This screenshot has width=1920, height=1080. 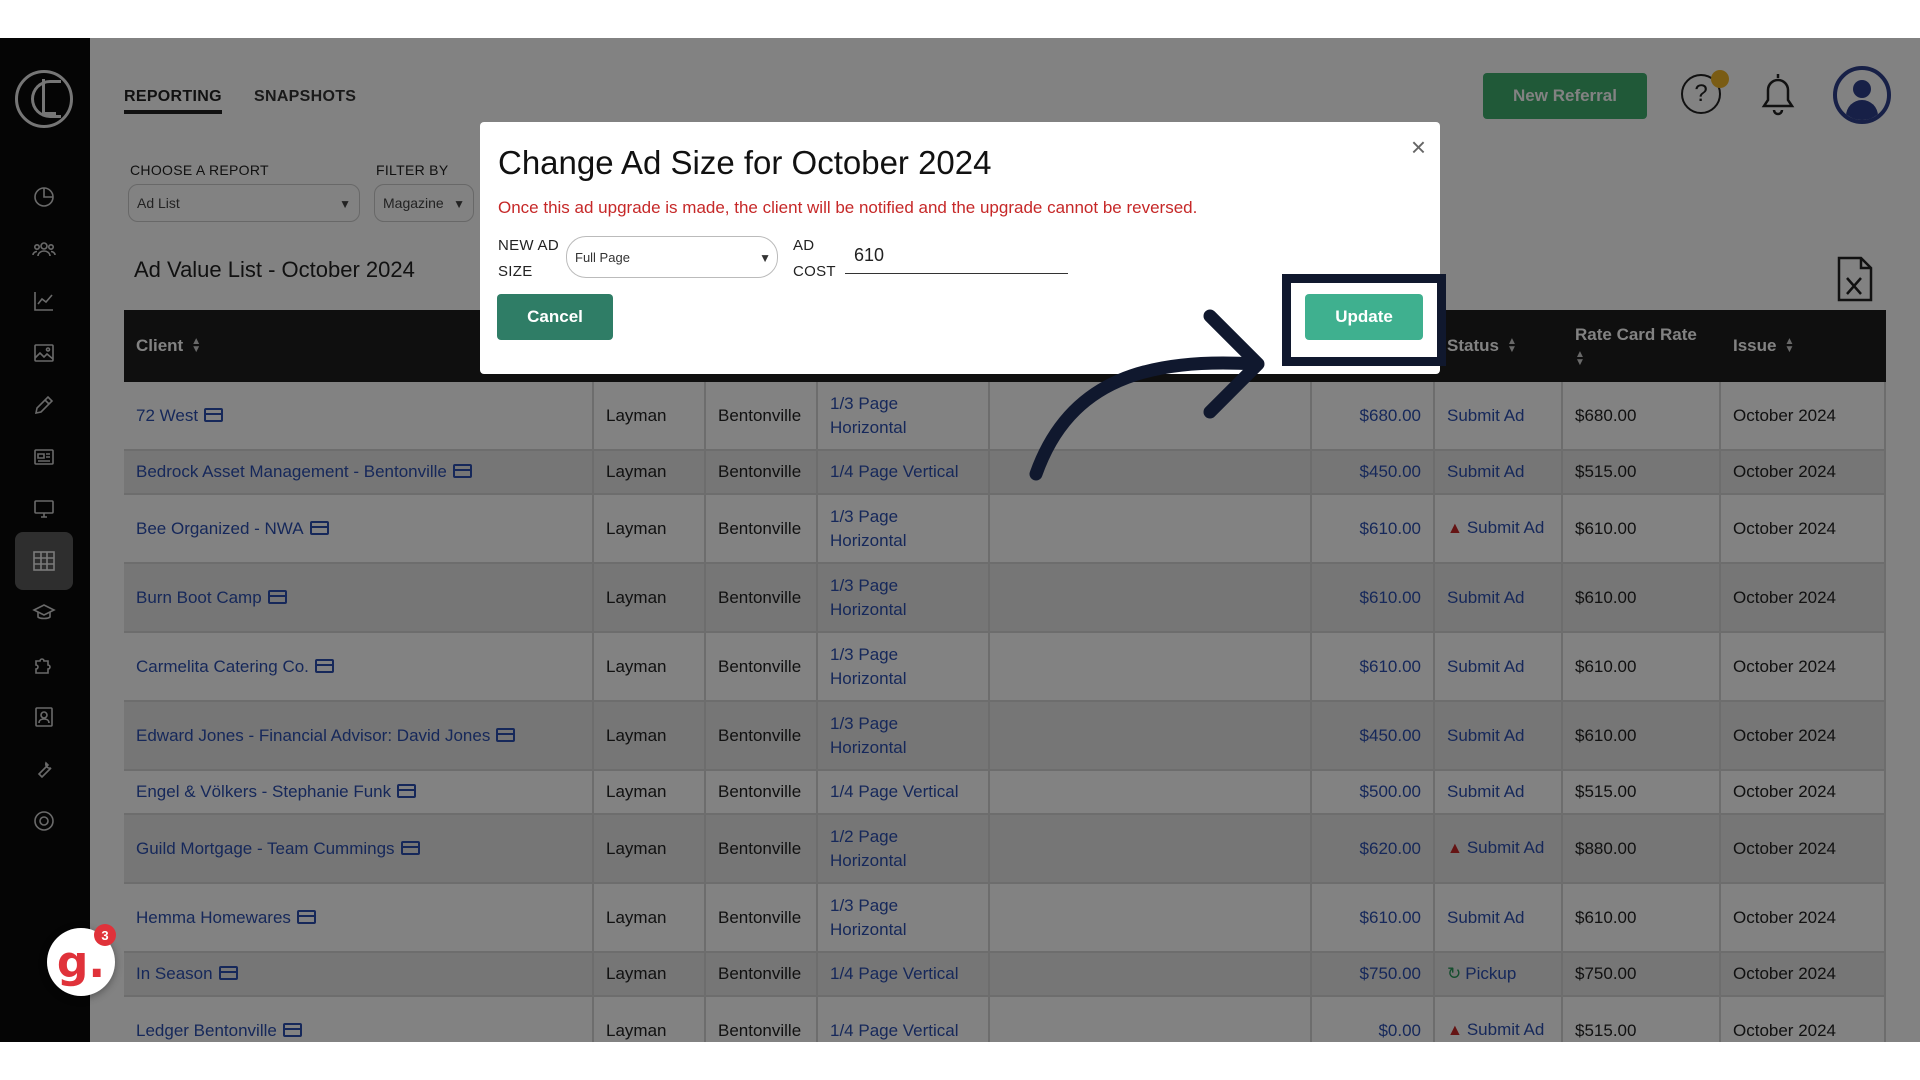 I want to click on new-ad-size-label-line2: SIZE, so click(x=515, y=271).